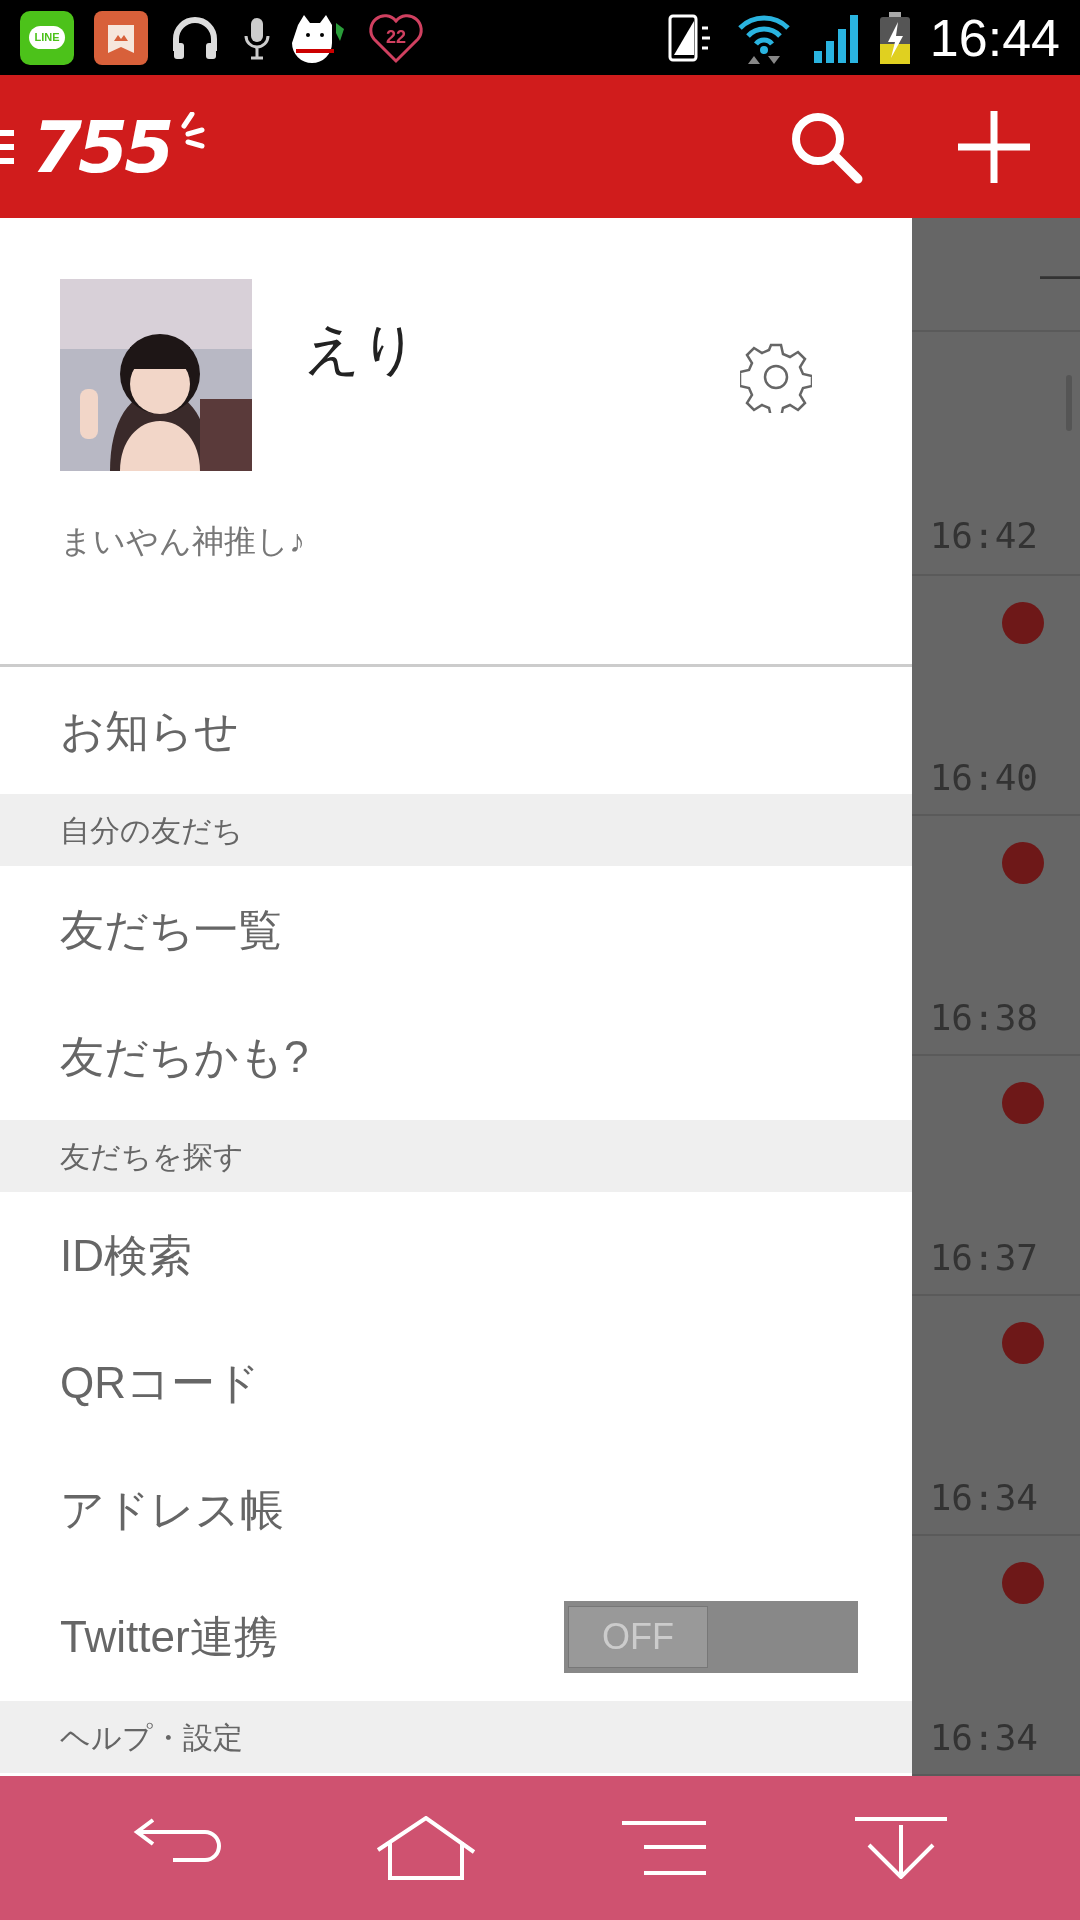 This screenshot has height=1920, width=1080. Describe the element at coordinates (169, 1637) in the screenshot. I see `menu-item: Twitter連携` at that location.